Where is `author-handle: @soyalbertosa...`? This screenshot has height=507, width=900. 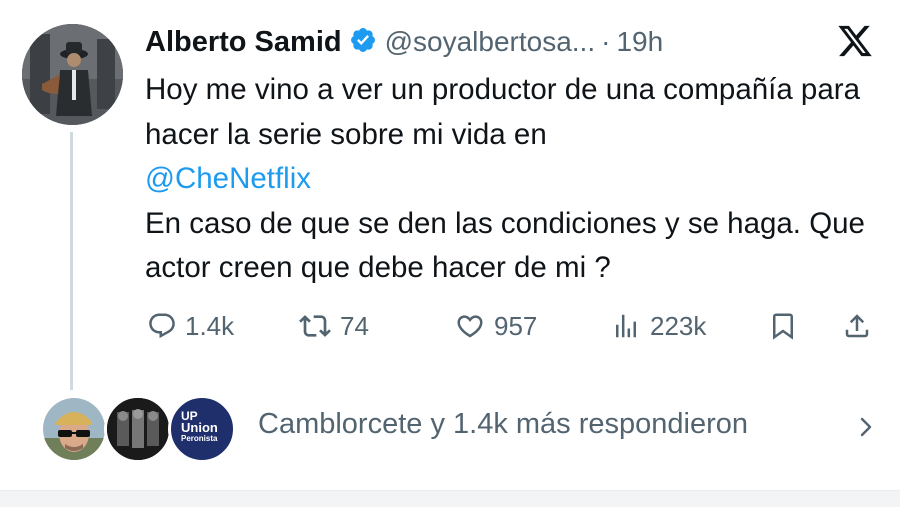 author-handle: @soyalbertosa... is located at coordinates (490, 42).